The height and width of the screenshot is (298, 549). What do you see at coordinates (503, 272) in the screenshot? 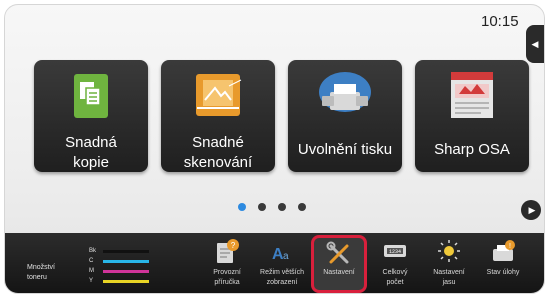
I see `shortcut-label: Stav úlohy` at bounding box center [503, 272].